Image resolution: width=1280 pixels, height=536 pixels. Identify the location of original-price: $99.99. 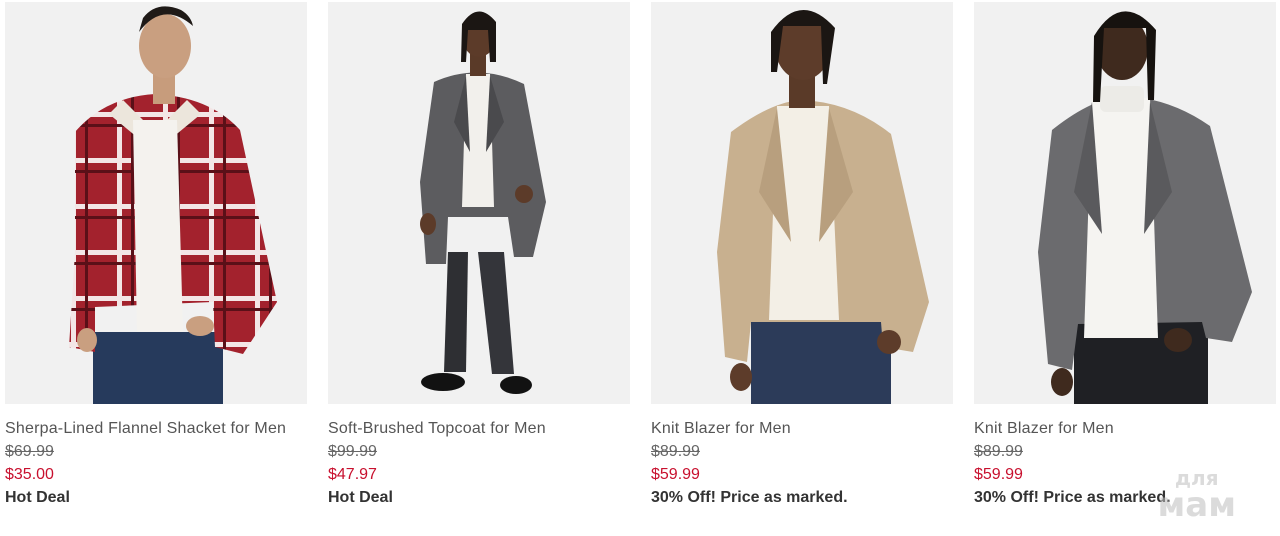
(352, 451).